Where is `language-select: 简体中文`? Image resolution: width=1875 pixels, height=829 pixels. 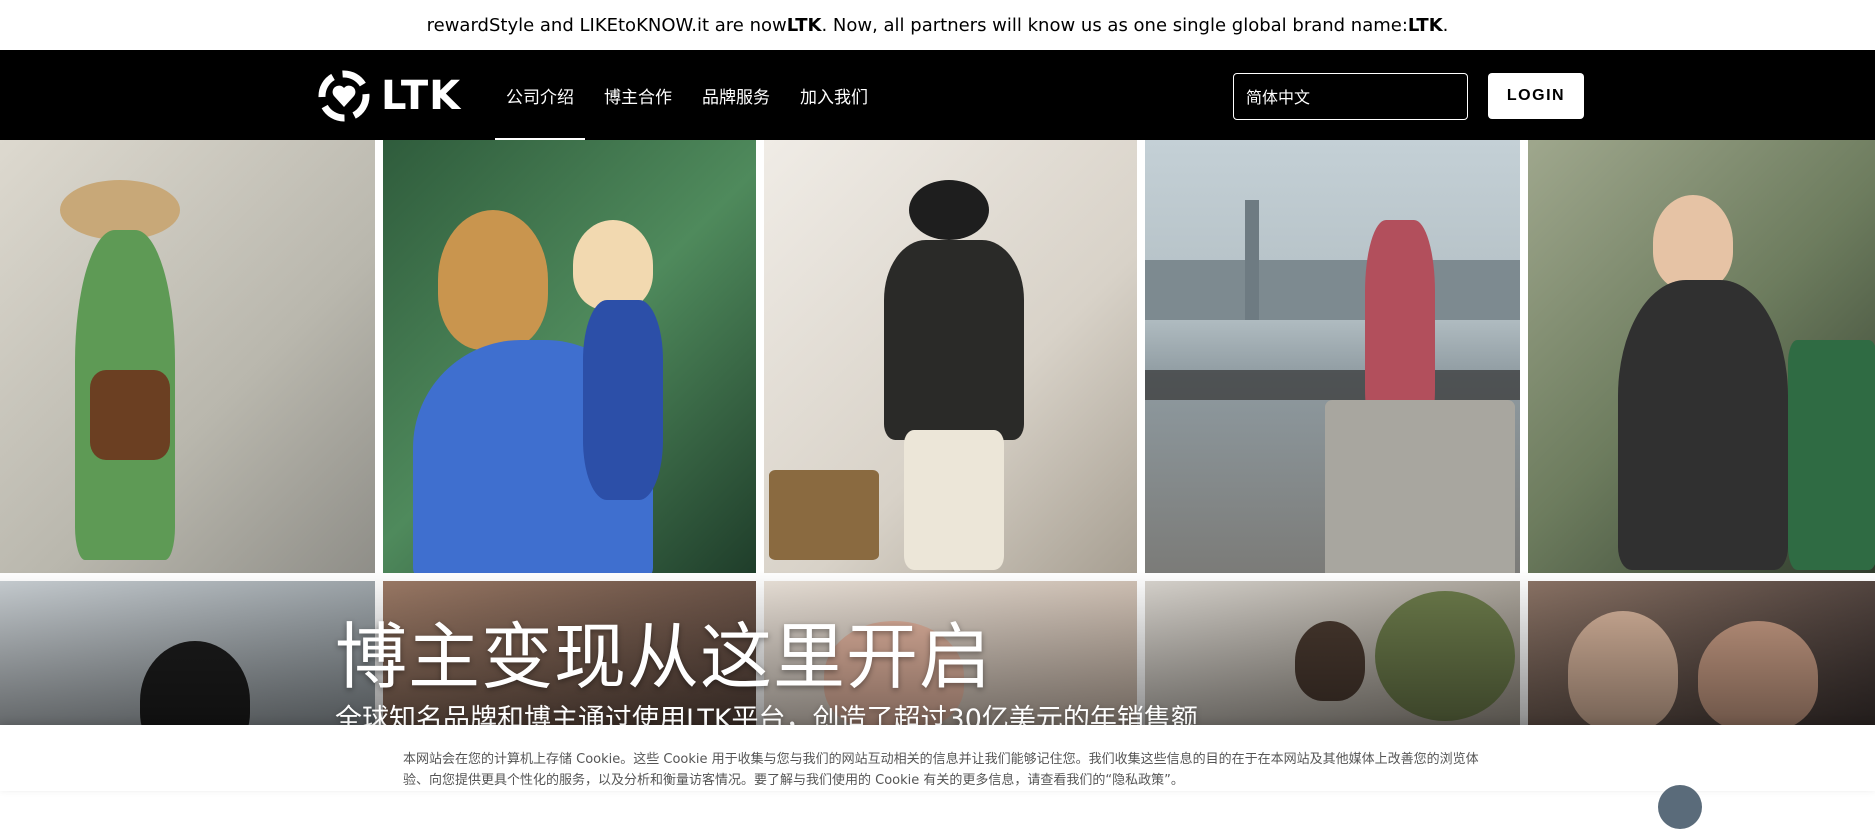 language-select: 简体中文 is located at coordinates (1350, 96).